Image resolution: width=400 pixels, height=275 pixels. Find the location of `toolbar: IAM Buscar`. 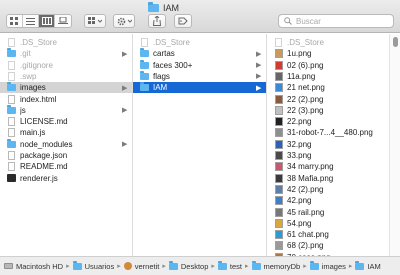

toolbar: IAM Buscar is located at coordinates (200, 16).